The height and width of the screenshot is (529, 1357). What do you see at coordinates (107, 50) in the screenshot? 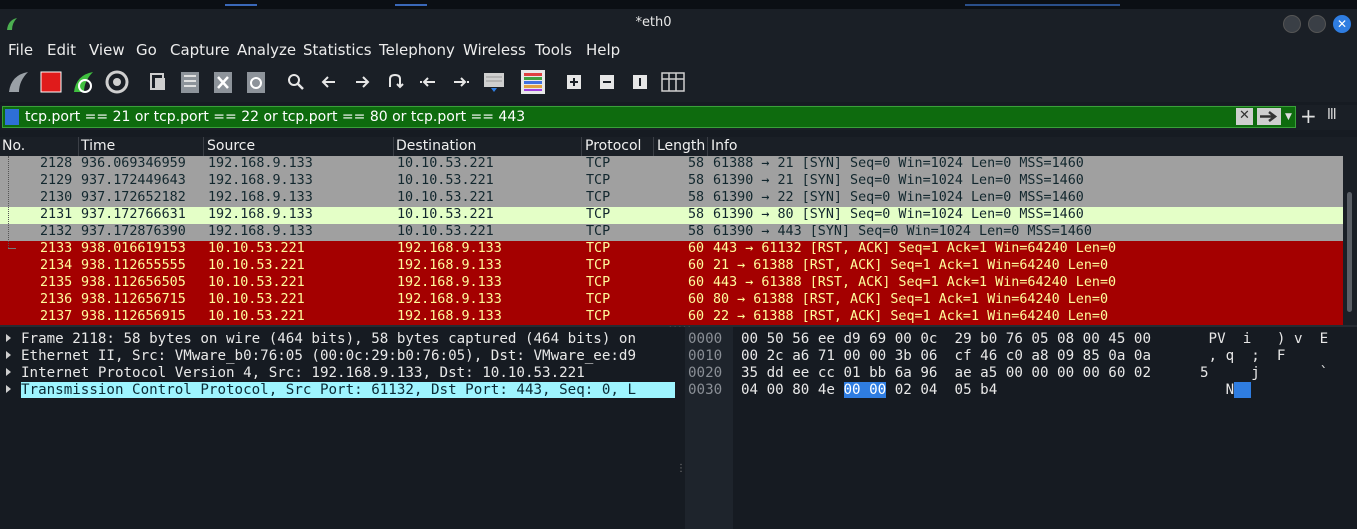
I see `menu-view: View` at bounding box center [107, 50].